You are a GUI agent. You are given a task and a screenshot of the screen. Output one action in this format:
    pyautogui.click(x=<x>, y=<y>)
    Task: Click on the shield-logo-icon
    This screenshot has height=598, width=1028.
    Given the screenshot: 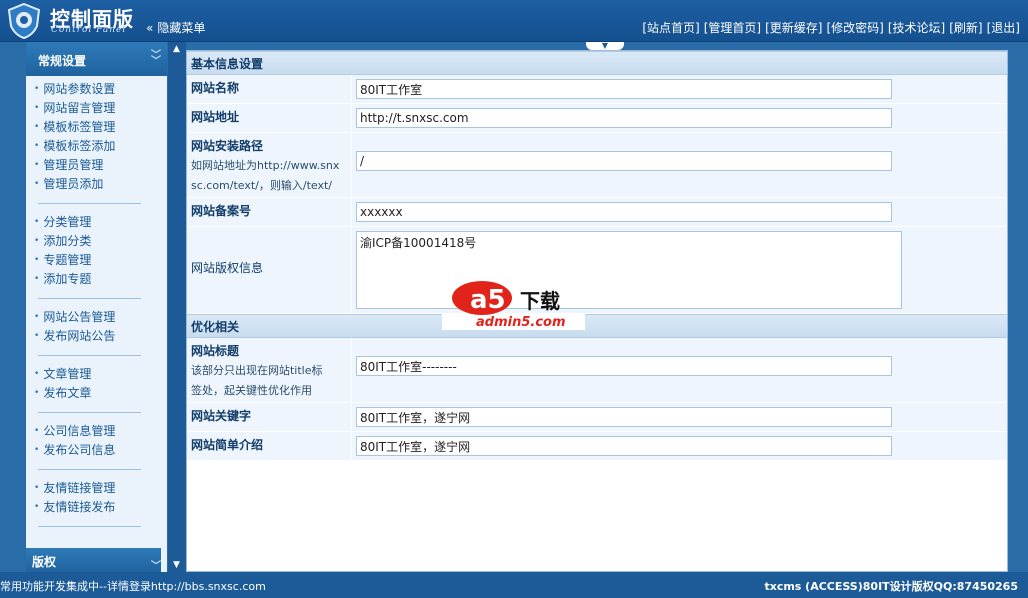 What is the action you would take?
    pyautogui.click(x=24, y=21)
    